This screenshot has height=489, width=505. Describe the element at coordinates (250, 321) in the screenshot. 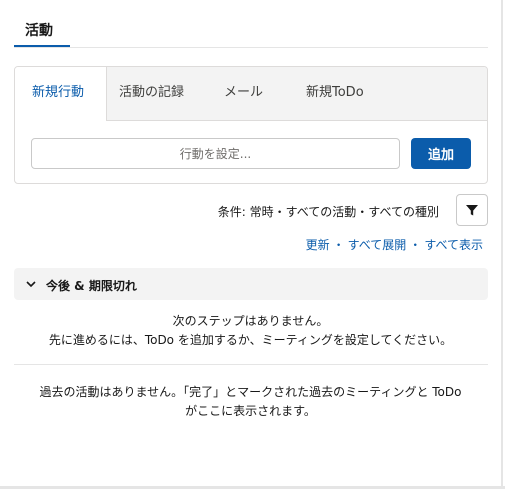

I see `no-next-steps-text: 次のステップはありません。` at that location.